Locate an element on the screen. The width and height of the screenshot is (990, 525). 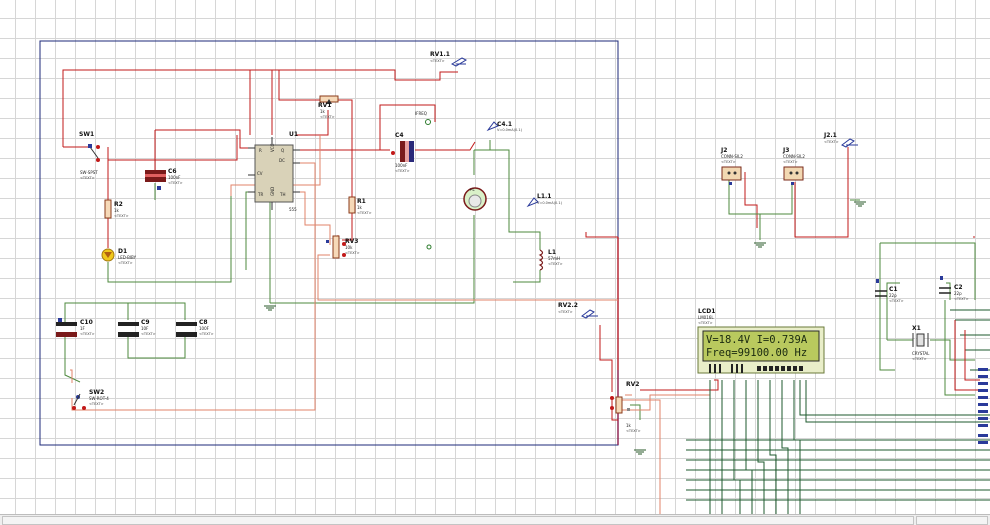
rv1-sig-text: <TEXT> is located at coordinates (437, 61).